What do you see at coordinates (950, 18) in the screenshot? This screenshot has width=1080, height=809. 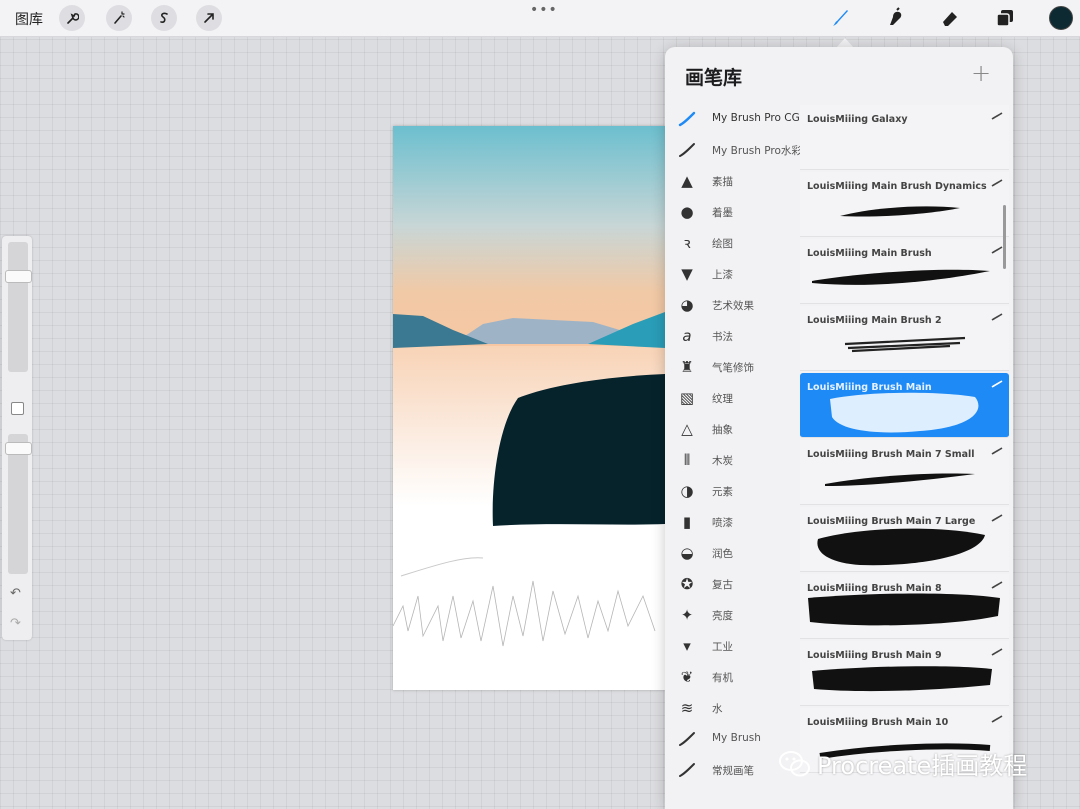 I see `eraser-icon` at bounding box center [950, 18].